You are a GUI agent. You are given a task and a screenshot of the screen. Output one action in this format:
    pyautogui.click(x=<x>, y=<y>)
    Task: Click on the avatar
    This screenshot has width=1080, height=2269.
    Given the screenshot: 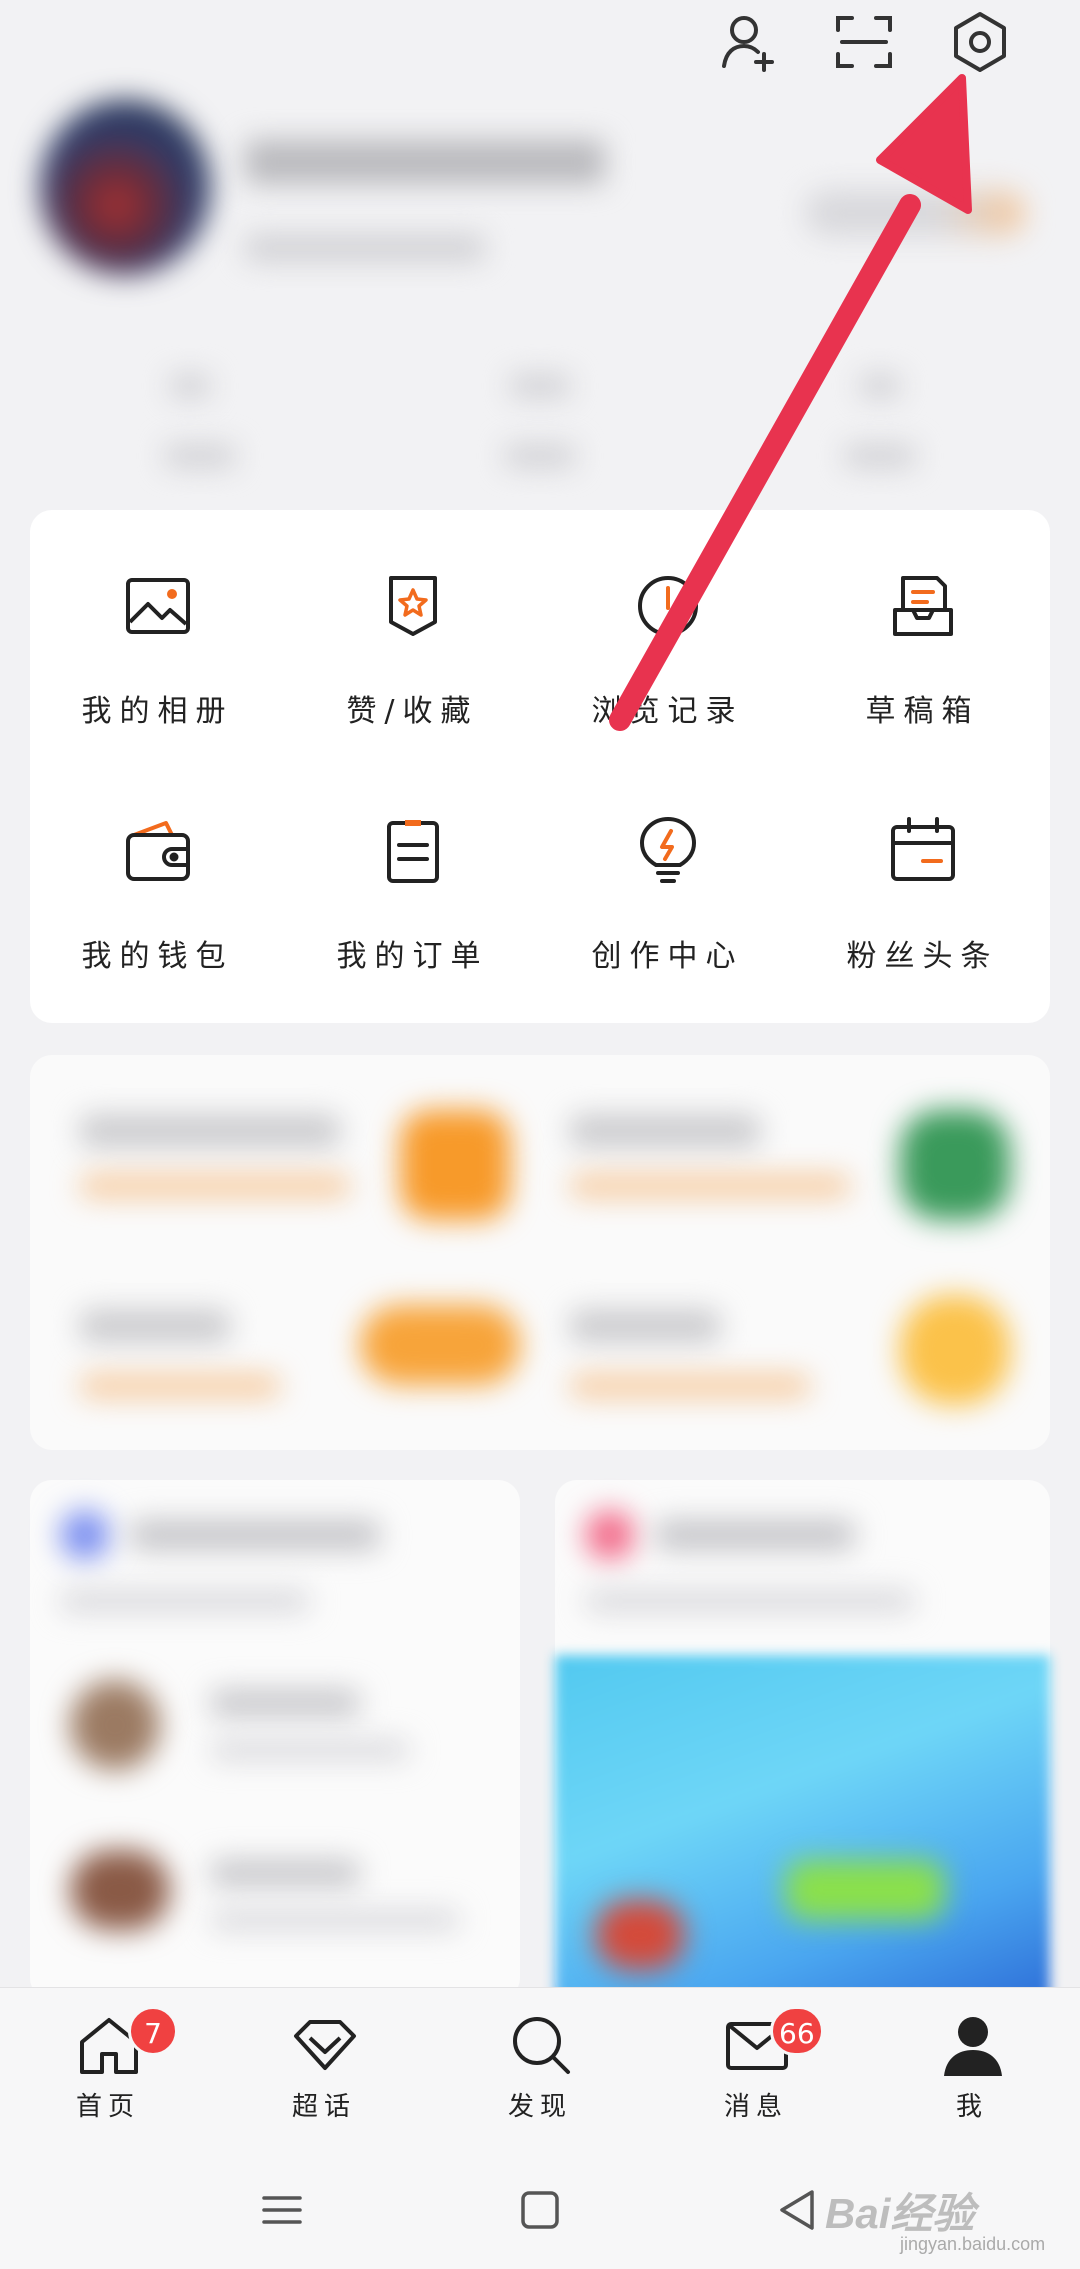 What is the action you would take?
    pyautogui.click(x=125, y=187)
    